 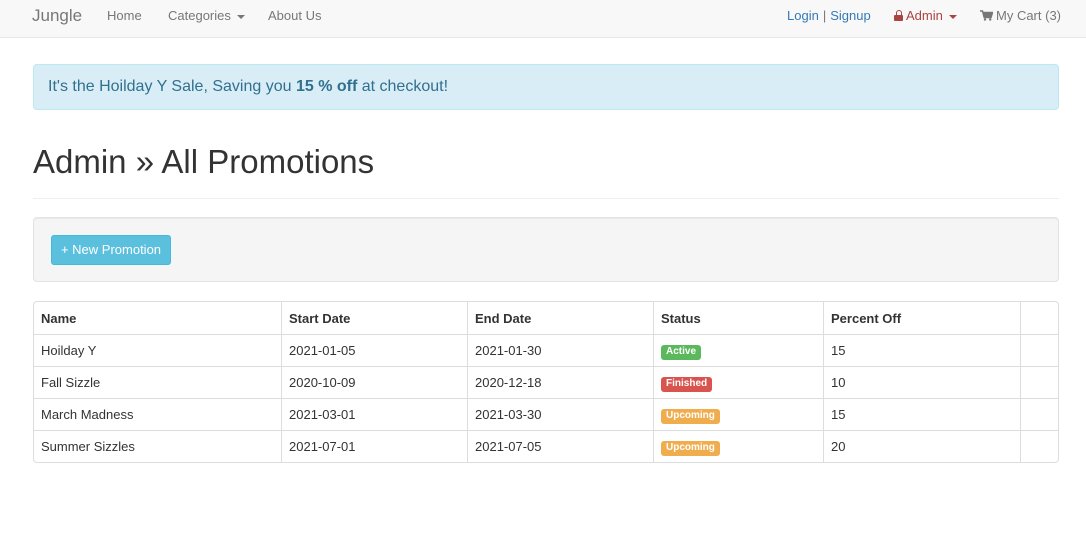 What do you see at coordinates (57, 16) in the screenshot?
I see `brand-link: Jungle` at bounding box center [57, 16].